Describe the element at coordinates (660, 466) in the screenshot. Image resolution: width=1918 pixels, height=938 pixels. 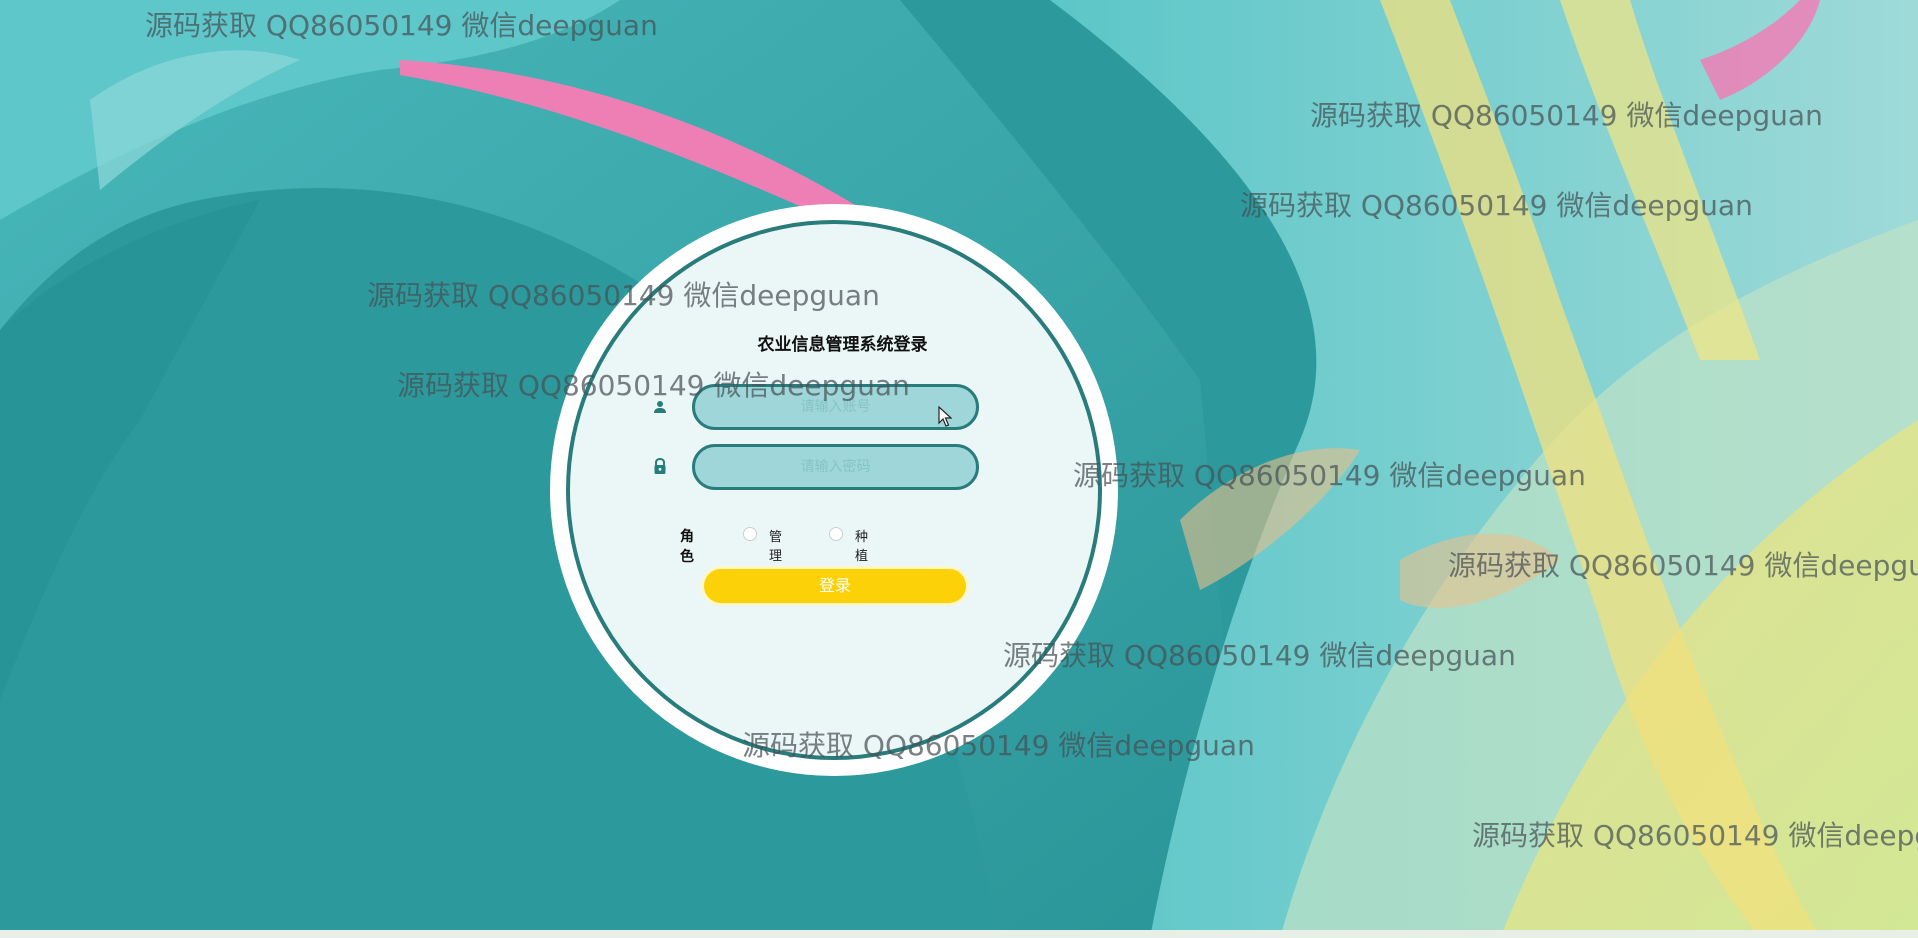
I see `lock-icon` at that location.